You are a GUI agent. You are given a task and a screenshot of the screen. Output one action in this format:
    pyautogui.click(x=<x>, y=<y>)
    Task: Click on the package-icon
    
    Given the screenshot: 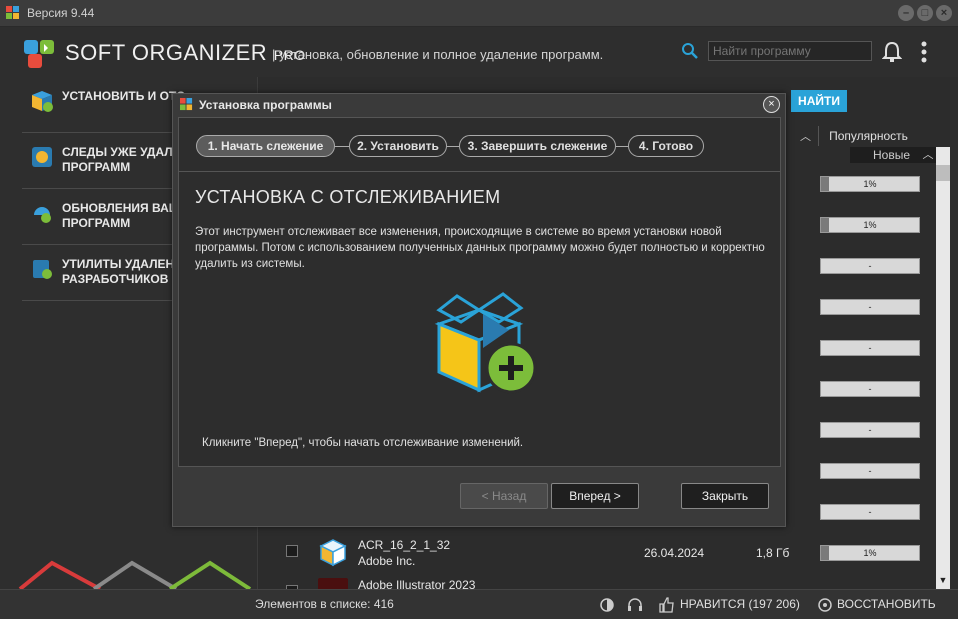 What is the action you would take?
    pyautogui.click(x=333, y=553)
    